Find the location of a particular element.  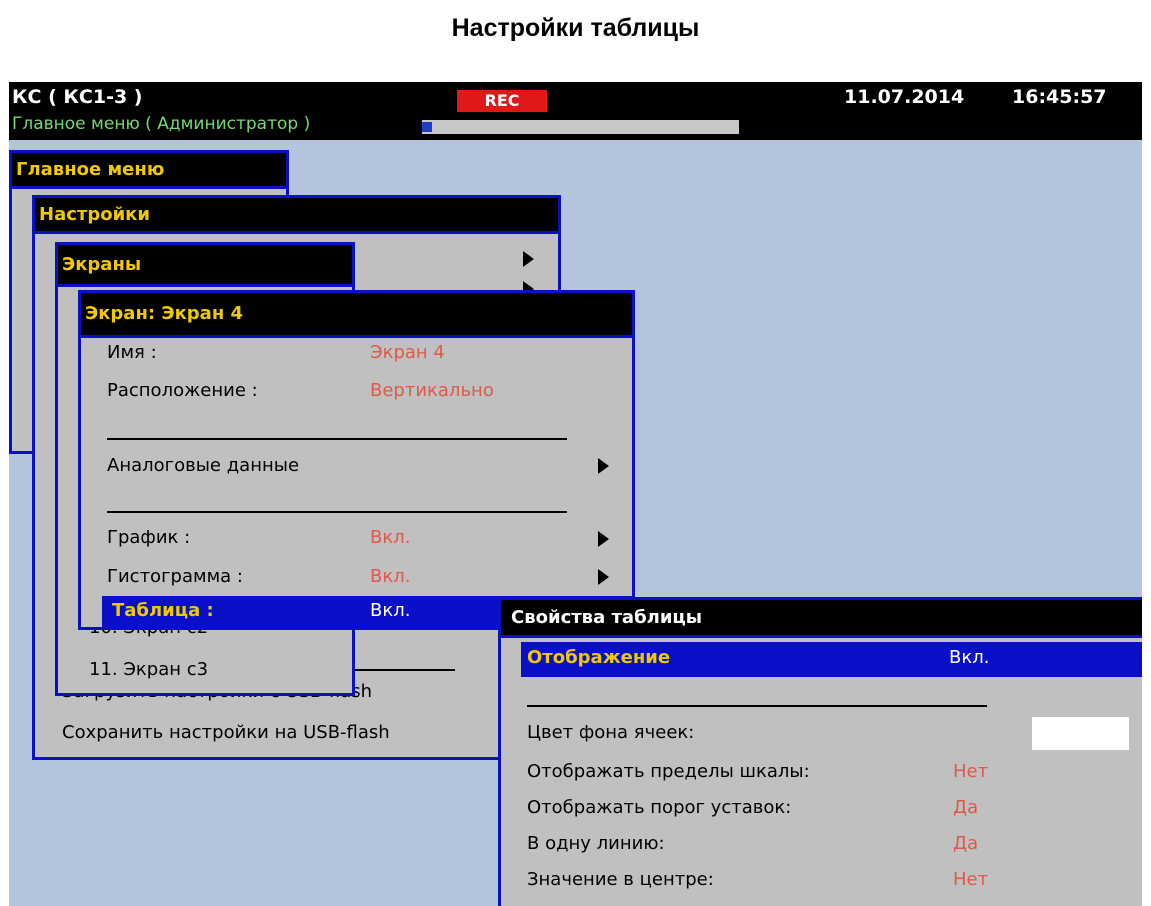

device-name: КС ( КС1-3 ) is located at coordinates (77, 97).